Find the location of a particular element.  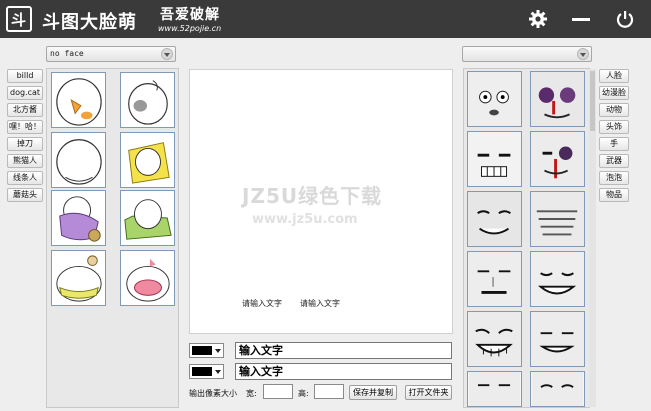

category-weapon: 武器 is located at coordinates (614, 161).